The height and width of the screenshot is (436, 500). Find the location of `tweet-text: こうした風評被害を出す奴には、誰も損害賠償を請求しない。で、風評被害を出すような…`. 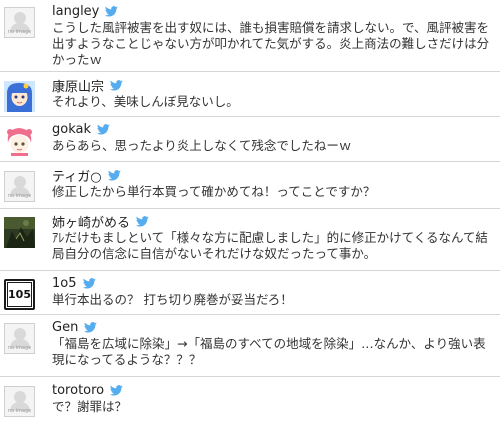

tweet-text: こうした風評被害を出す奴には、誰も損害賠償を請求しない。で、風評被害を出すような… is located at coordinates (271, 43).